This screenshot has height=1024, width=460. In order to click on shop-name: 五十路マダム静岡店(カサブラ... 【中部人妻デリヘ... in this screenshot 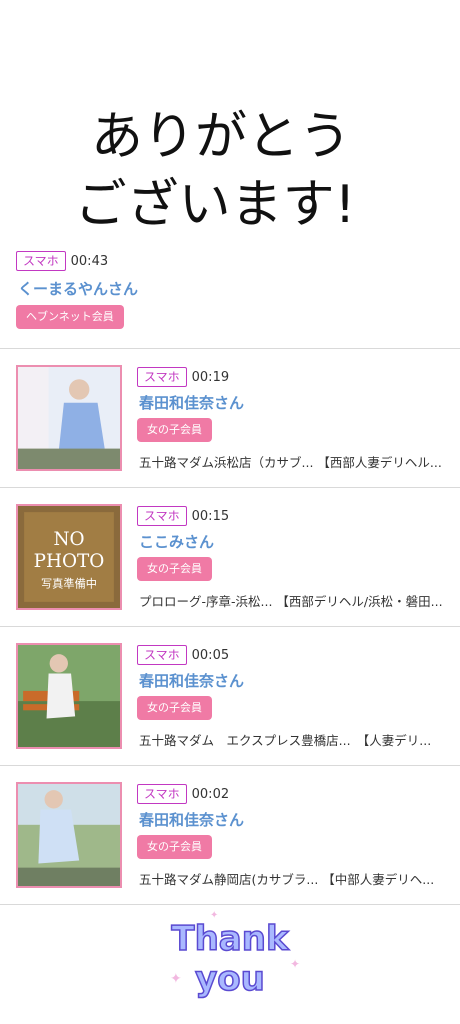, I will do `click(291, 878)`.